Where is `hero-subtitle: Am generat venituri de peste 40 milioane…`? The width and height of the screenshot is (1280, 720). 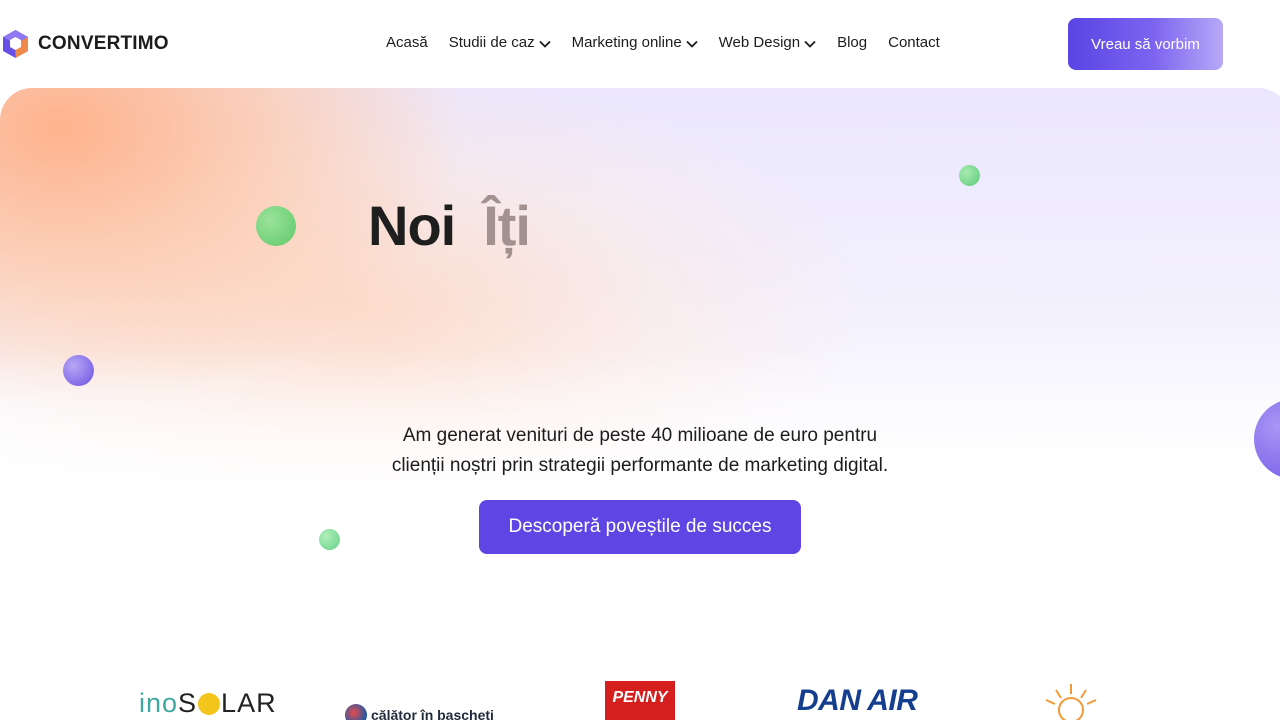 hero-subtitle: Am generat venituri de peste 40 milioane… is located at coordinates (640, 451).